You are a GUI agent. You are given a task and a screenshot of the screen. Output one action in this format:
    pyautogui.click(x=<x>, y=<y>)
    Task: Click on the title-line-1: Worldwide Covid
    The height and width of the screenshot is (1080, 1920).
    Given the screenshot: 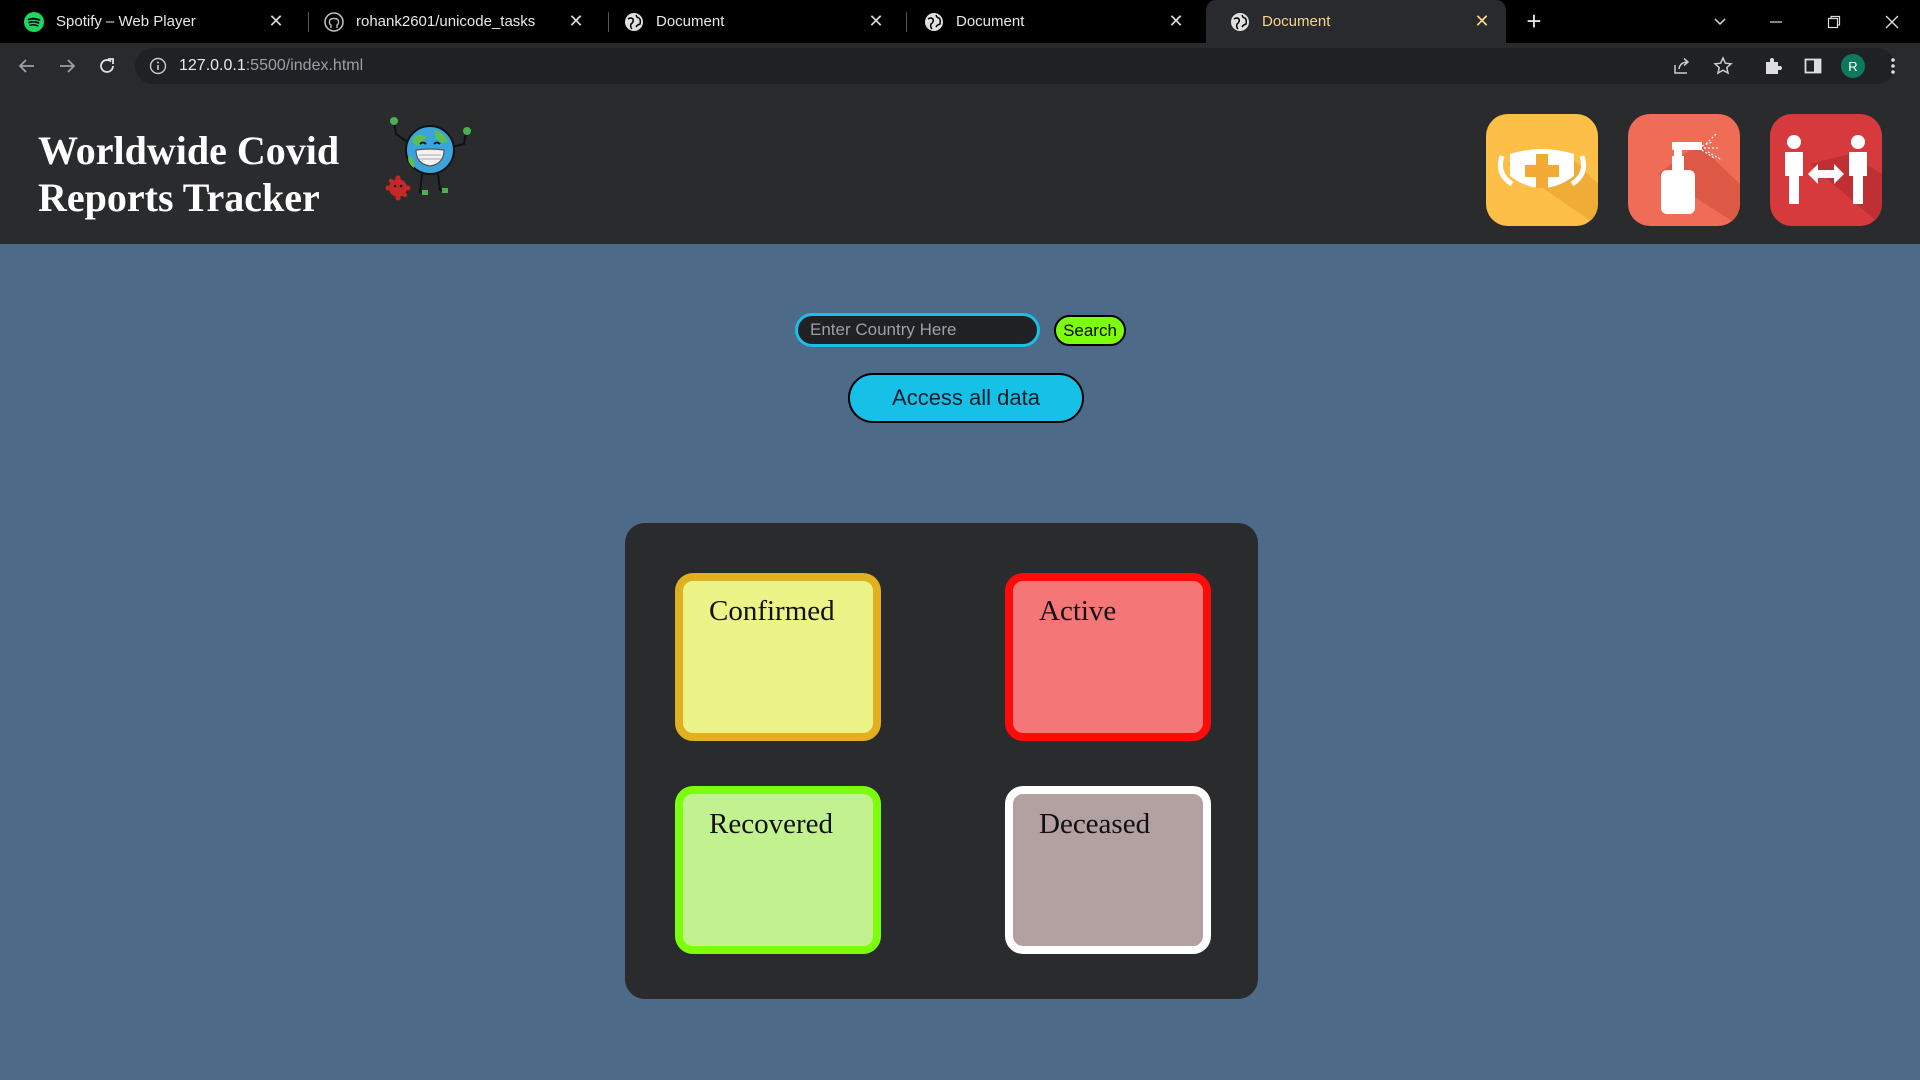 What is the action you would take?
    pyautogui.click(x=189, y=150)
    